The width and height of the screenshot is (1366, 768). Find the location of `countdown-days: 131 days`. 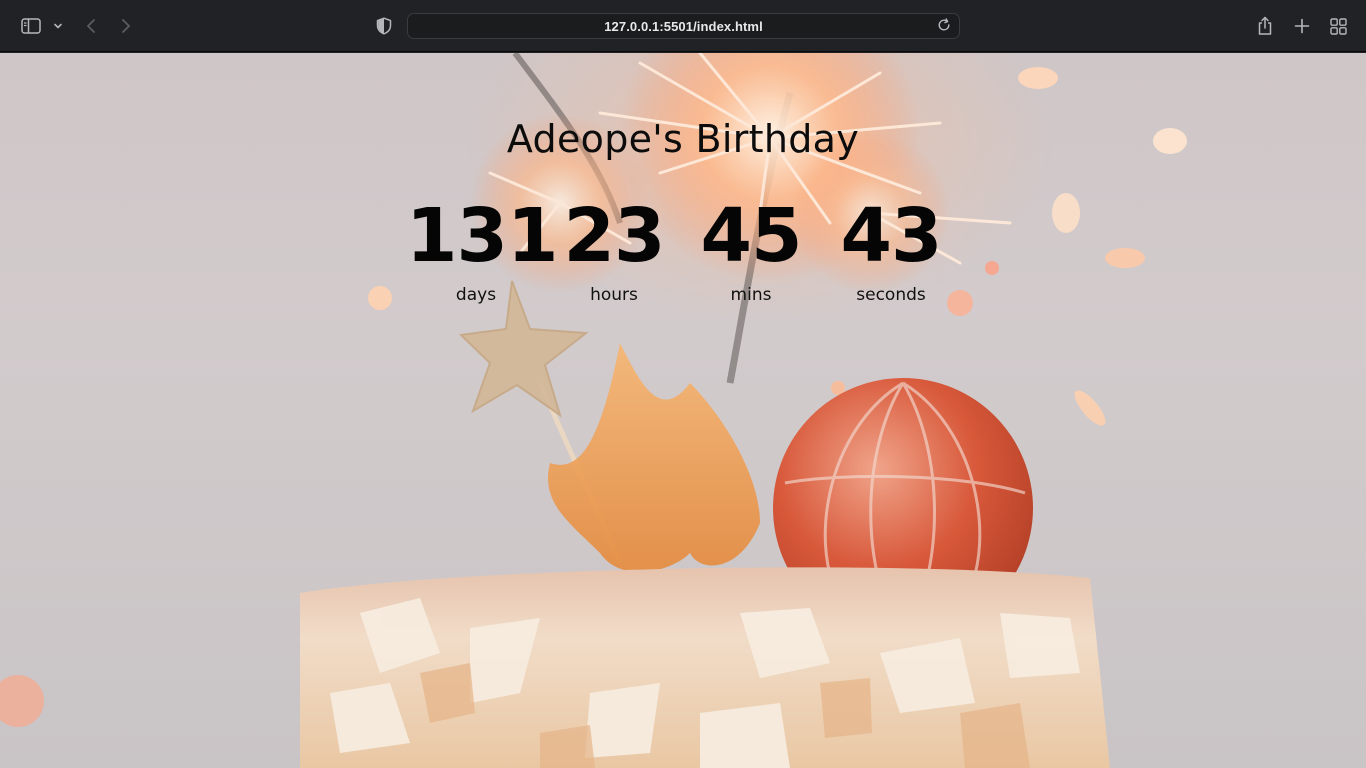

countdown-days: 131 days is located at coordinates (482, 249).